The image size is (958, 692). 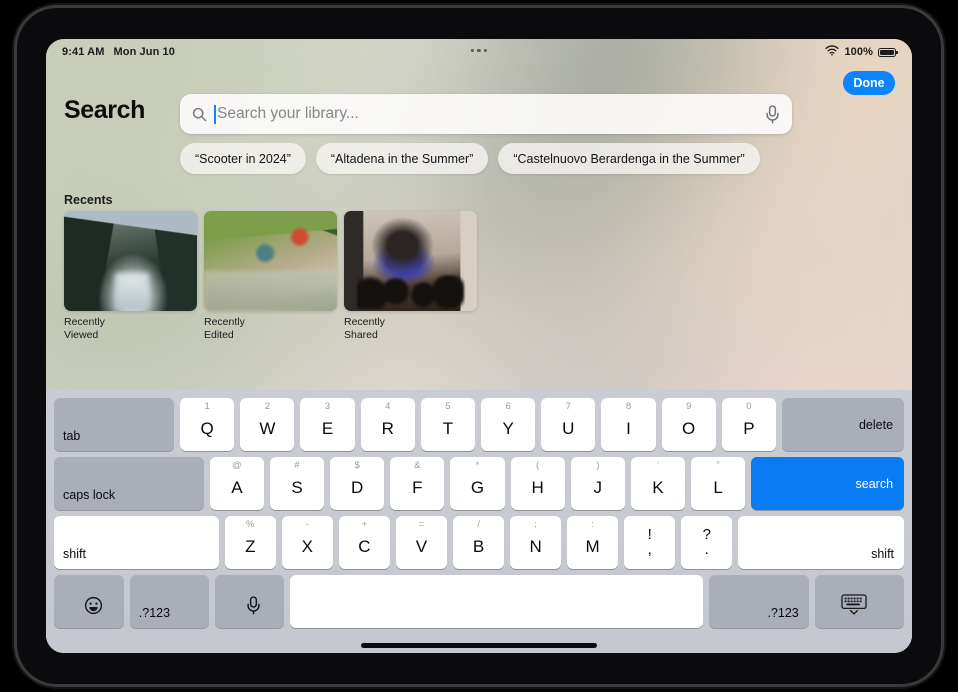 What do you see at coordinates (650, 542) in the screenshot?
I see `key-exclam-comma: !,` at bounding box center [650, 542].